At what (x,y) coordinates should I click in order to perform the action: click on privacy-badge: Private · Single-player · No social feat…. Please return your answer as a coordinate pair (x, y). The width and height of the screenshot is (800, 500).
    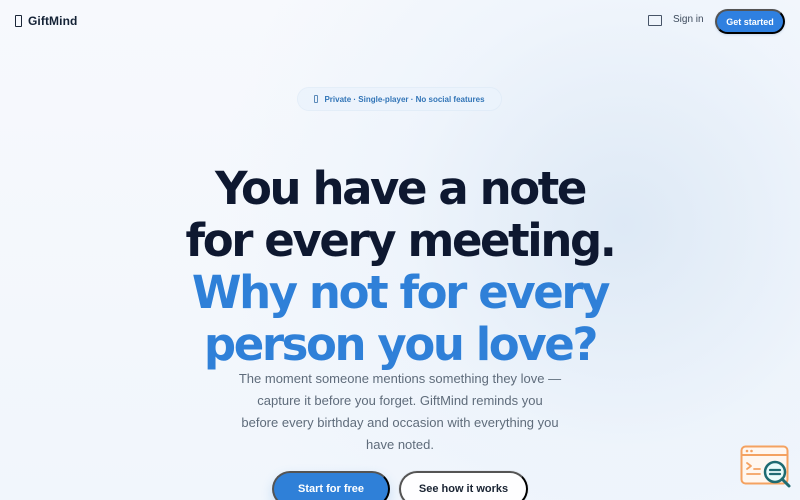
    Looking at the image, I should click on (399, 99).